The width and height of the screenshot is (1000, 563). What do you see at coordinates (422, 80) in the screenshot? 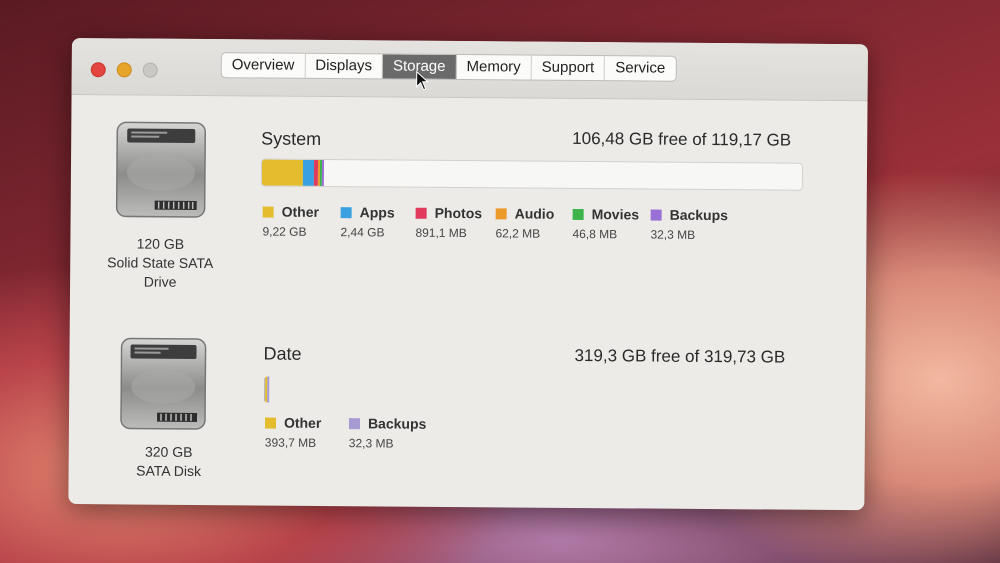
I see `mouse-pointer-icon` at bounding box center [422, 80].